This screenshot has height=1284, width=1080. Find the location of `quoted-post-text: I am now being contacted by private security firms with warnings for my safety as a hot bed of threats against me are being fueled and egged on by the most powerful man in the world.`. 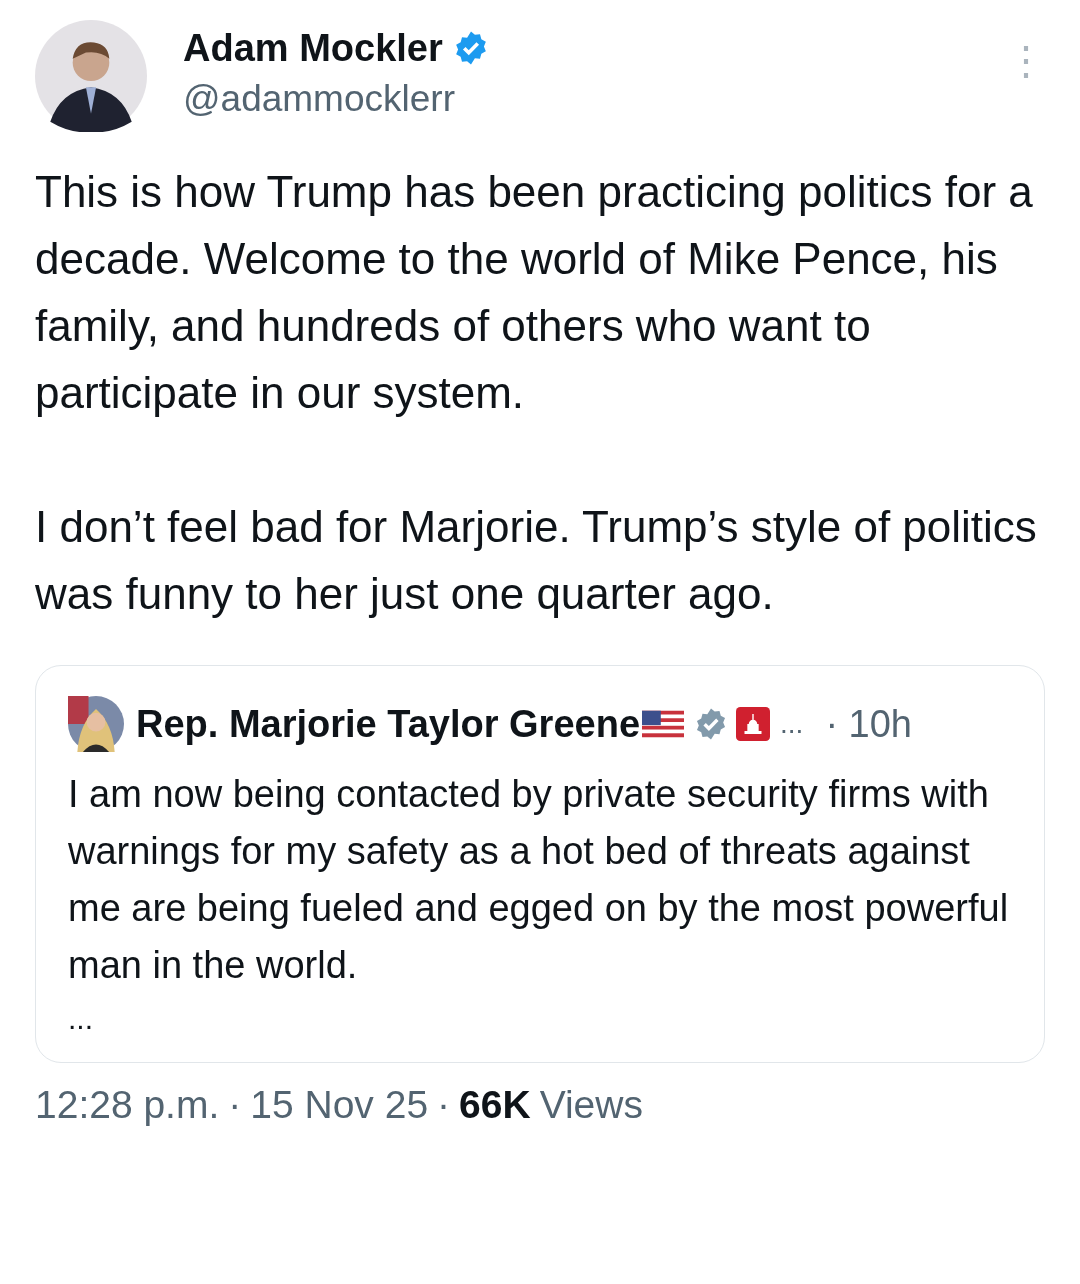

quoted-post-text: I am now being contacted by private security firms with warnings for my safety as a hot bed of threats against me are being fueled and egged on by the most powerful man in the world. is located at coordinates (539, 880).